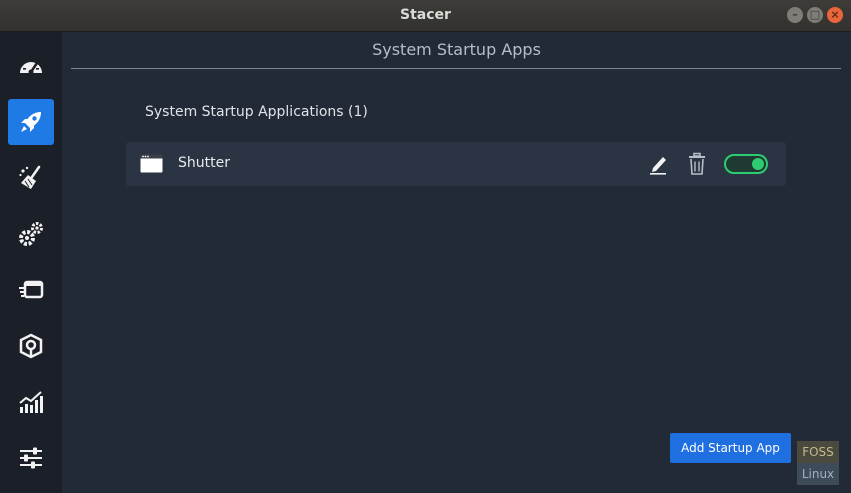 This screenshot has width=851, height=493. Describe the element at coordinates (658, 164) in the screenshot. I see `edit-icon` at that location.